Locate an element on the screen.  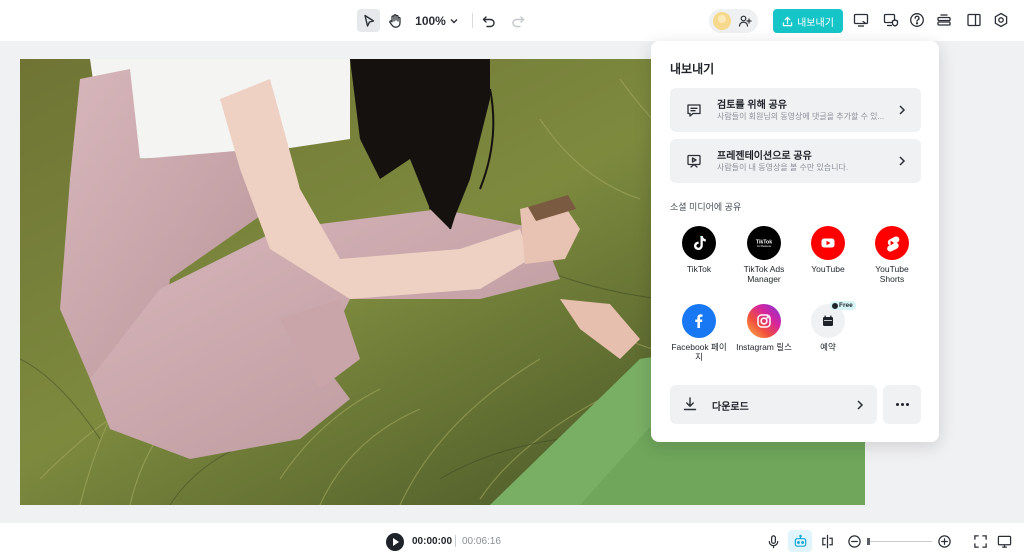
tiktok-ads-icon: TikTok For Business is located at coordinates (764, 243).